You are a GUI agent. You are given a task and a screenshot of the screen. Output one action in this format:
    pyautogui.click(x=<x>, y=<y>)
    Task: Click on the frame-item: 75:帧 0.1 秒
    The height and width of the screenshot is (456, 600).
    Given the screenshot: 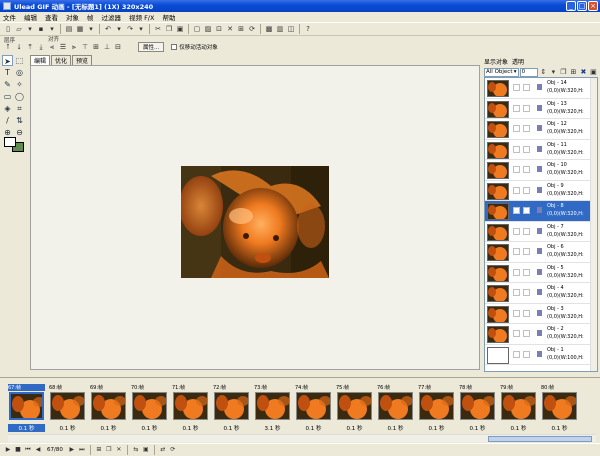 What is the action you would take?
    pyautogui.click(x=354, y=410)
    